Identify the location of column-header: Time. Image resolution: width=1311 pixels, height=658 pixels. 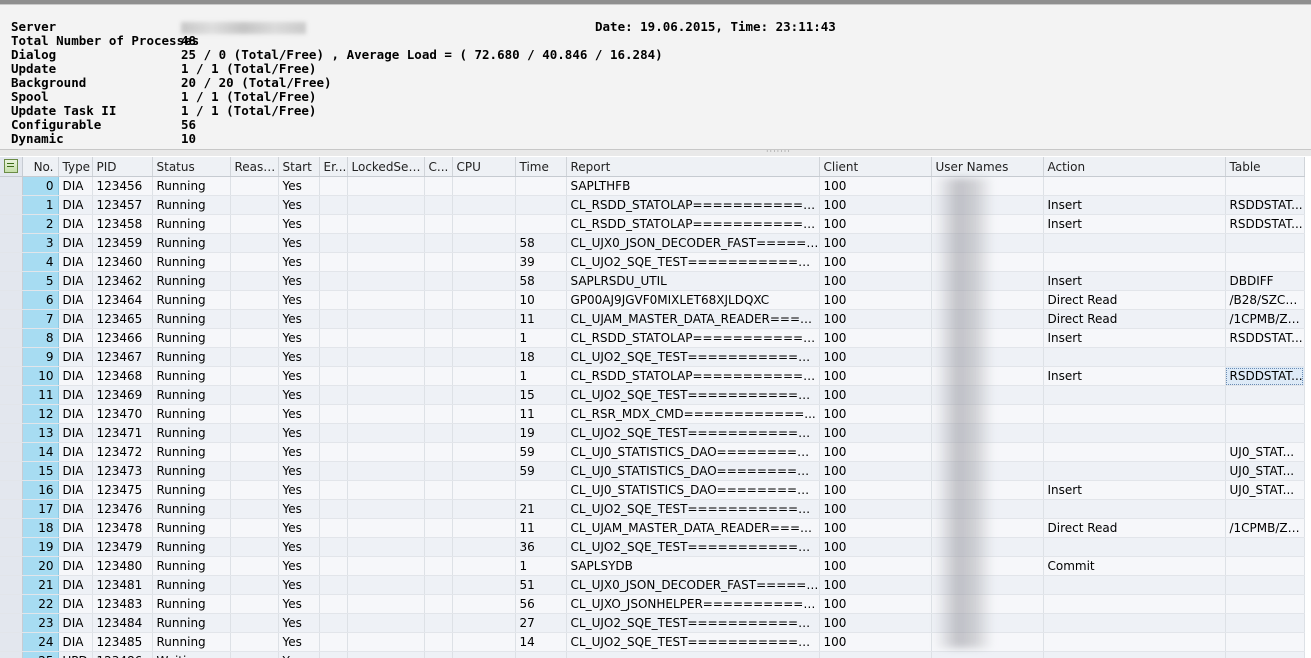
(541, 167).